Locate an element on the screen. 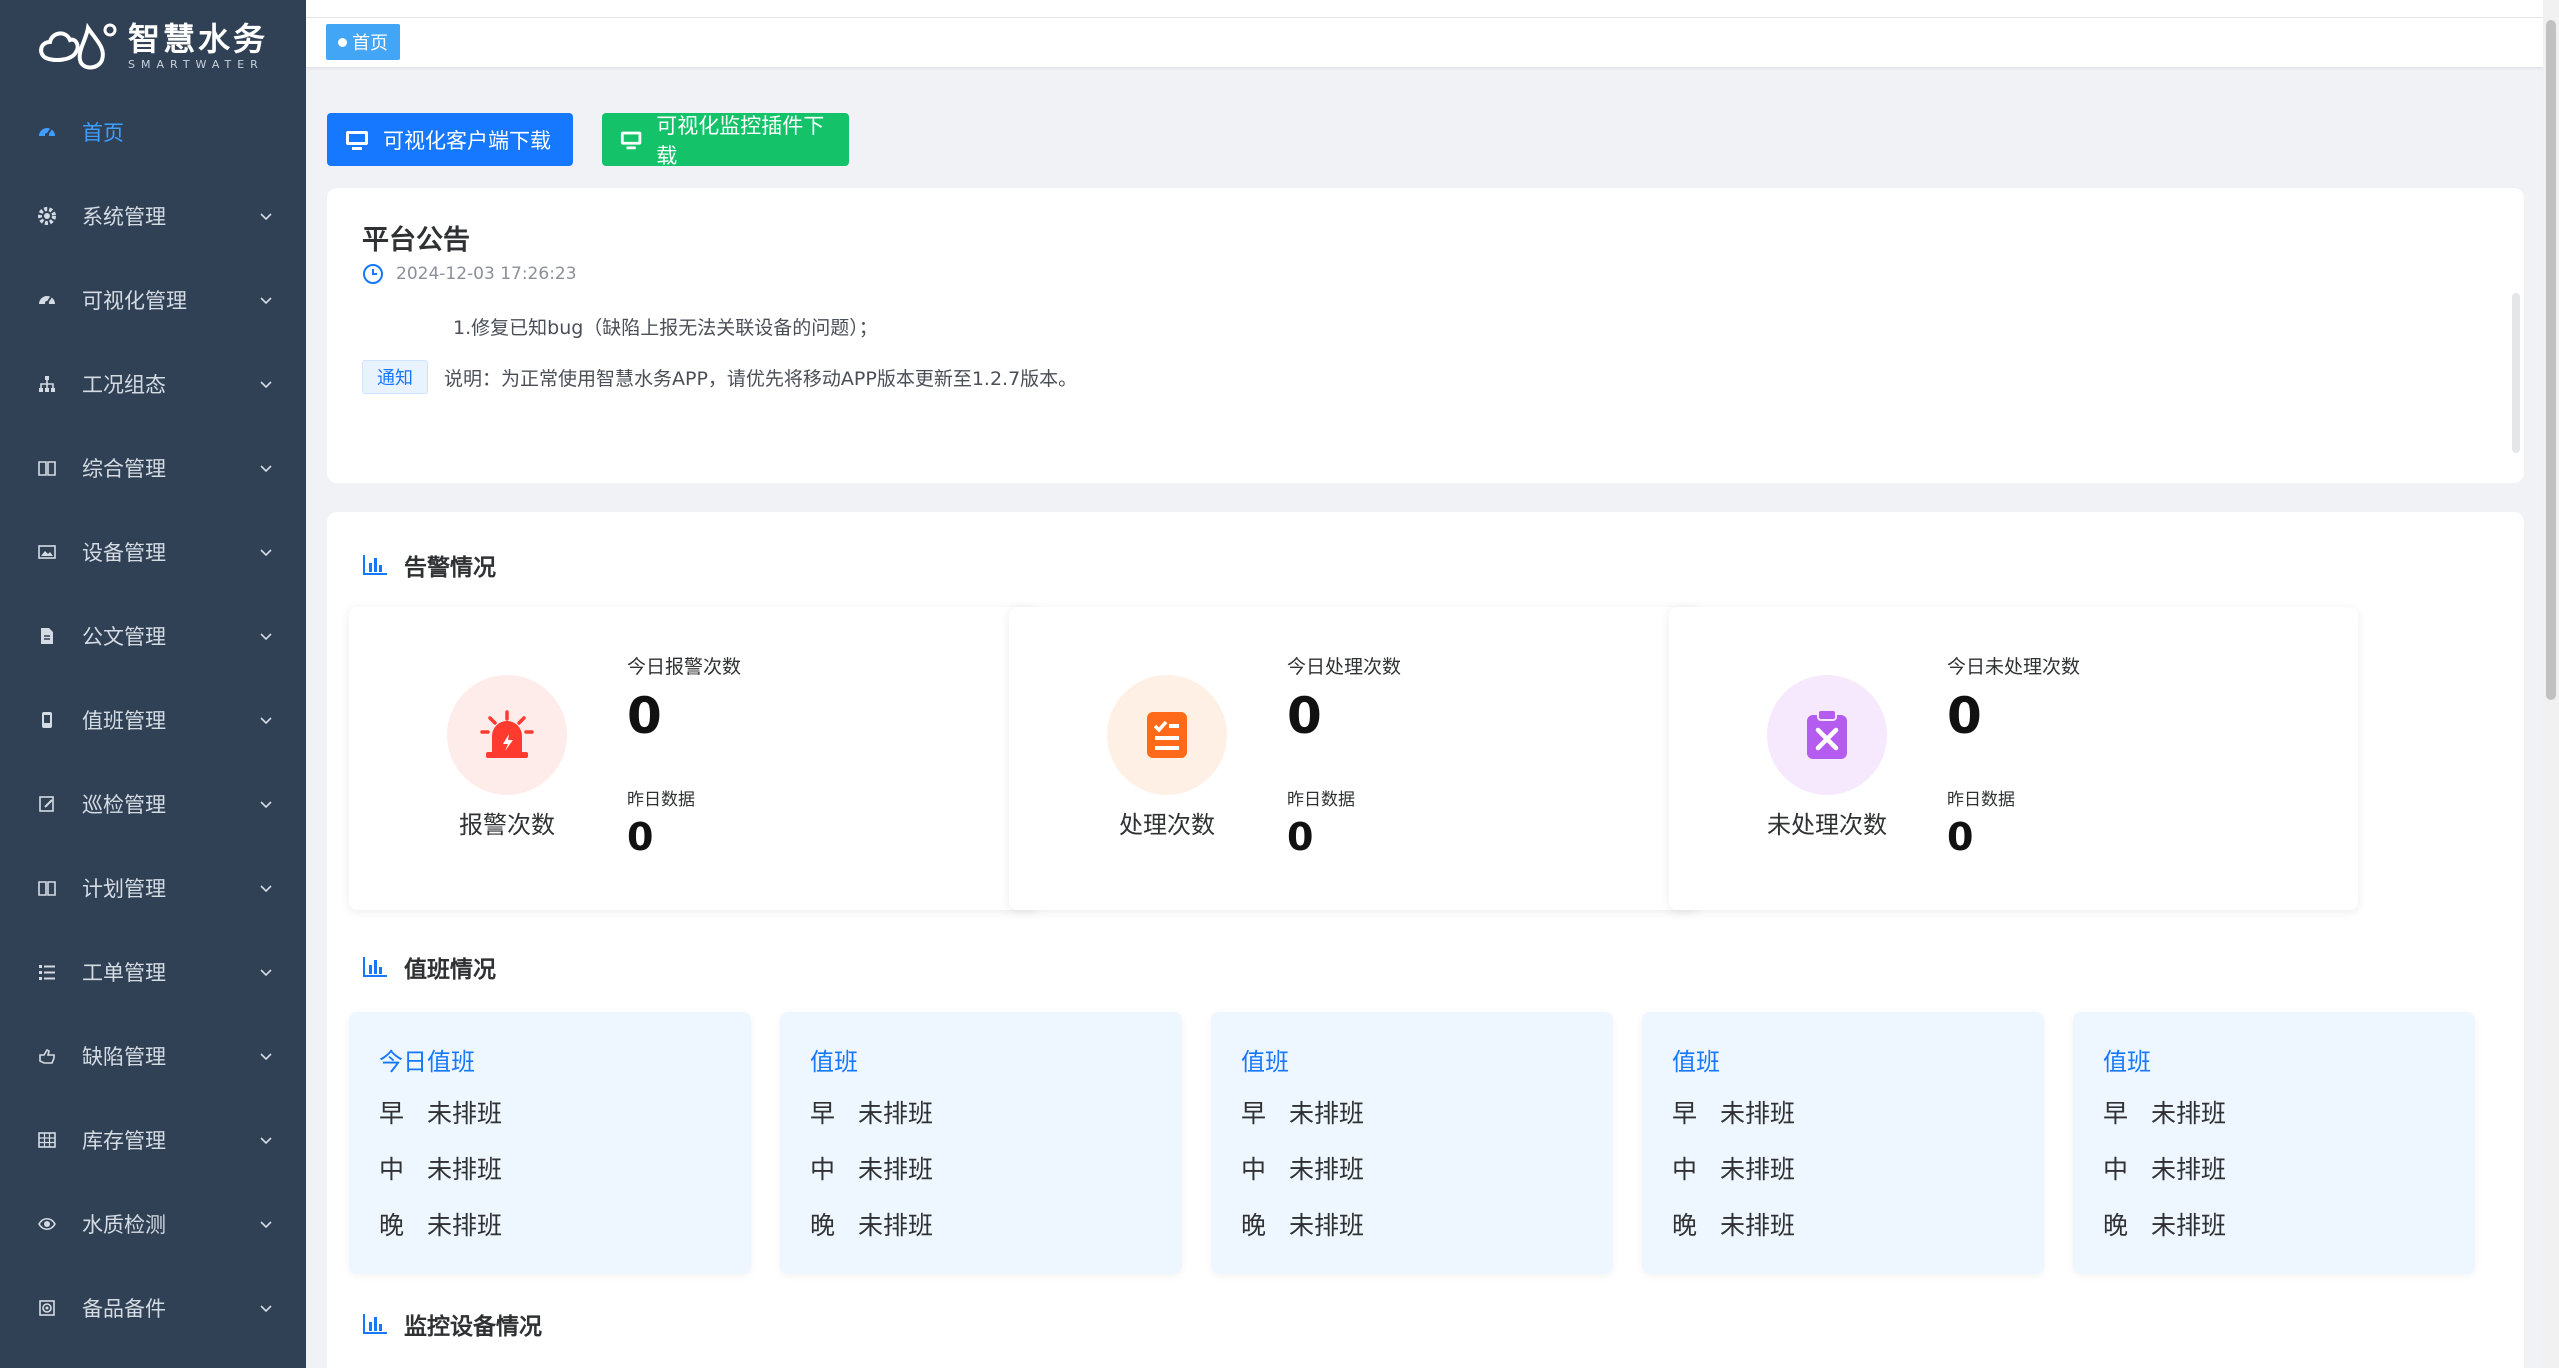 Image resolution: width=2559 pixels, height=1368 pixels. clock-icon is located at coordinates (373, 274).